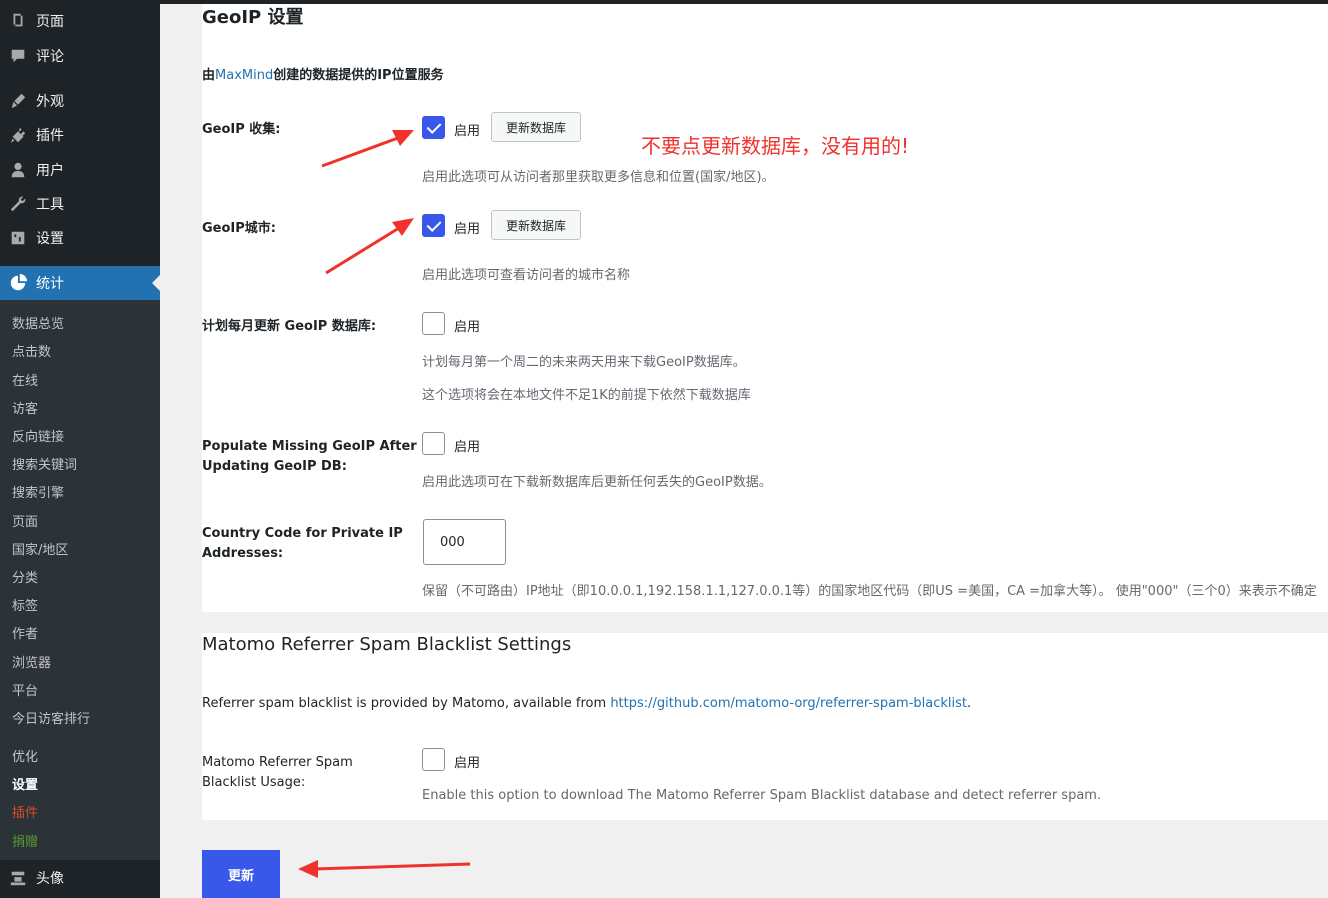 This screenshot has width=1328, height=898. Describe the element at coordinates (25, 520) in the screenshot. I see `submenu-item-pages: 页面` at that location.